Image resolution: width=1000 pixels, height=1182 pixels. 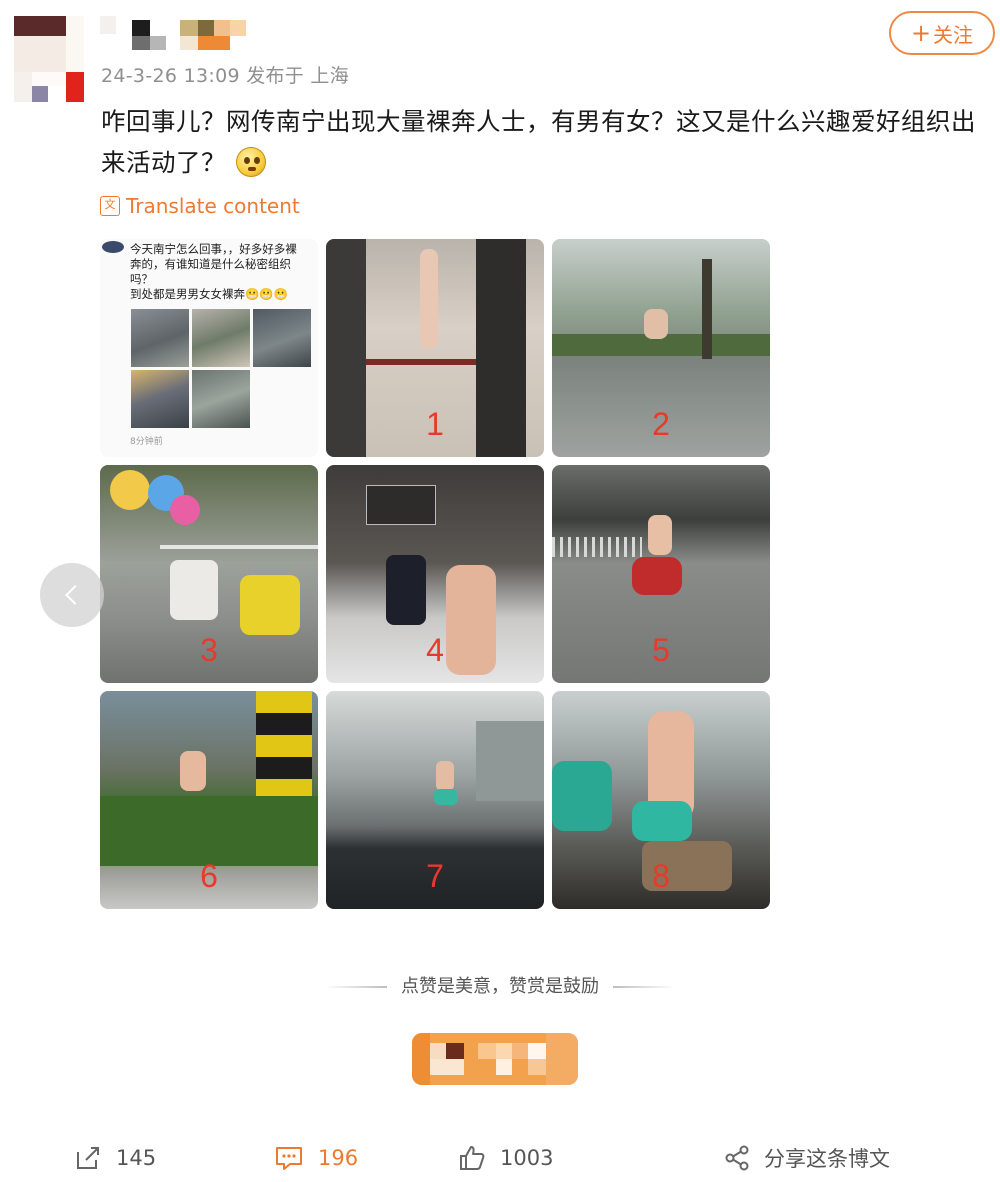 I want to click on thumbs-up-icon, so click(x=472, y=1158).